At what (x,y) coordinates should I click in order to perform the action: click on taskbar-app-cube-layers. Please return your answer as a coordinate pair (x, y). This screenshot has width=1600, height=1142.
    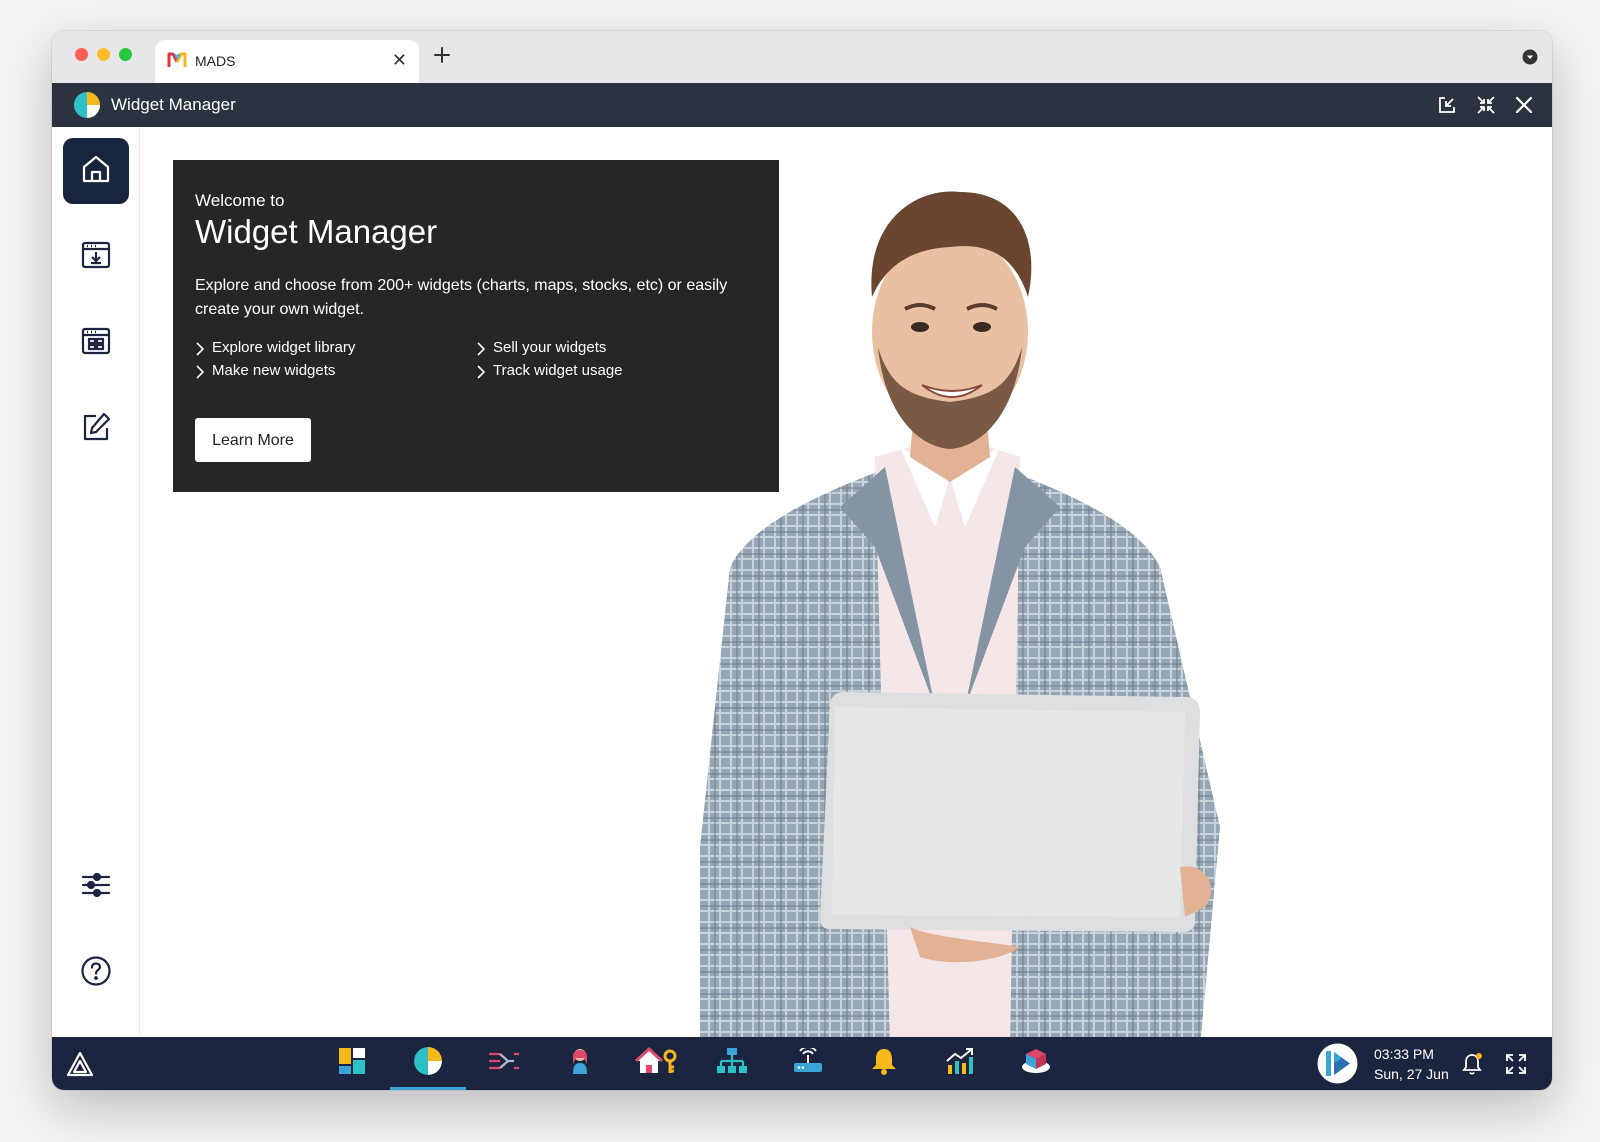
    Looking at the image, I should click on (1036, 1063).